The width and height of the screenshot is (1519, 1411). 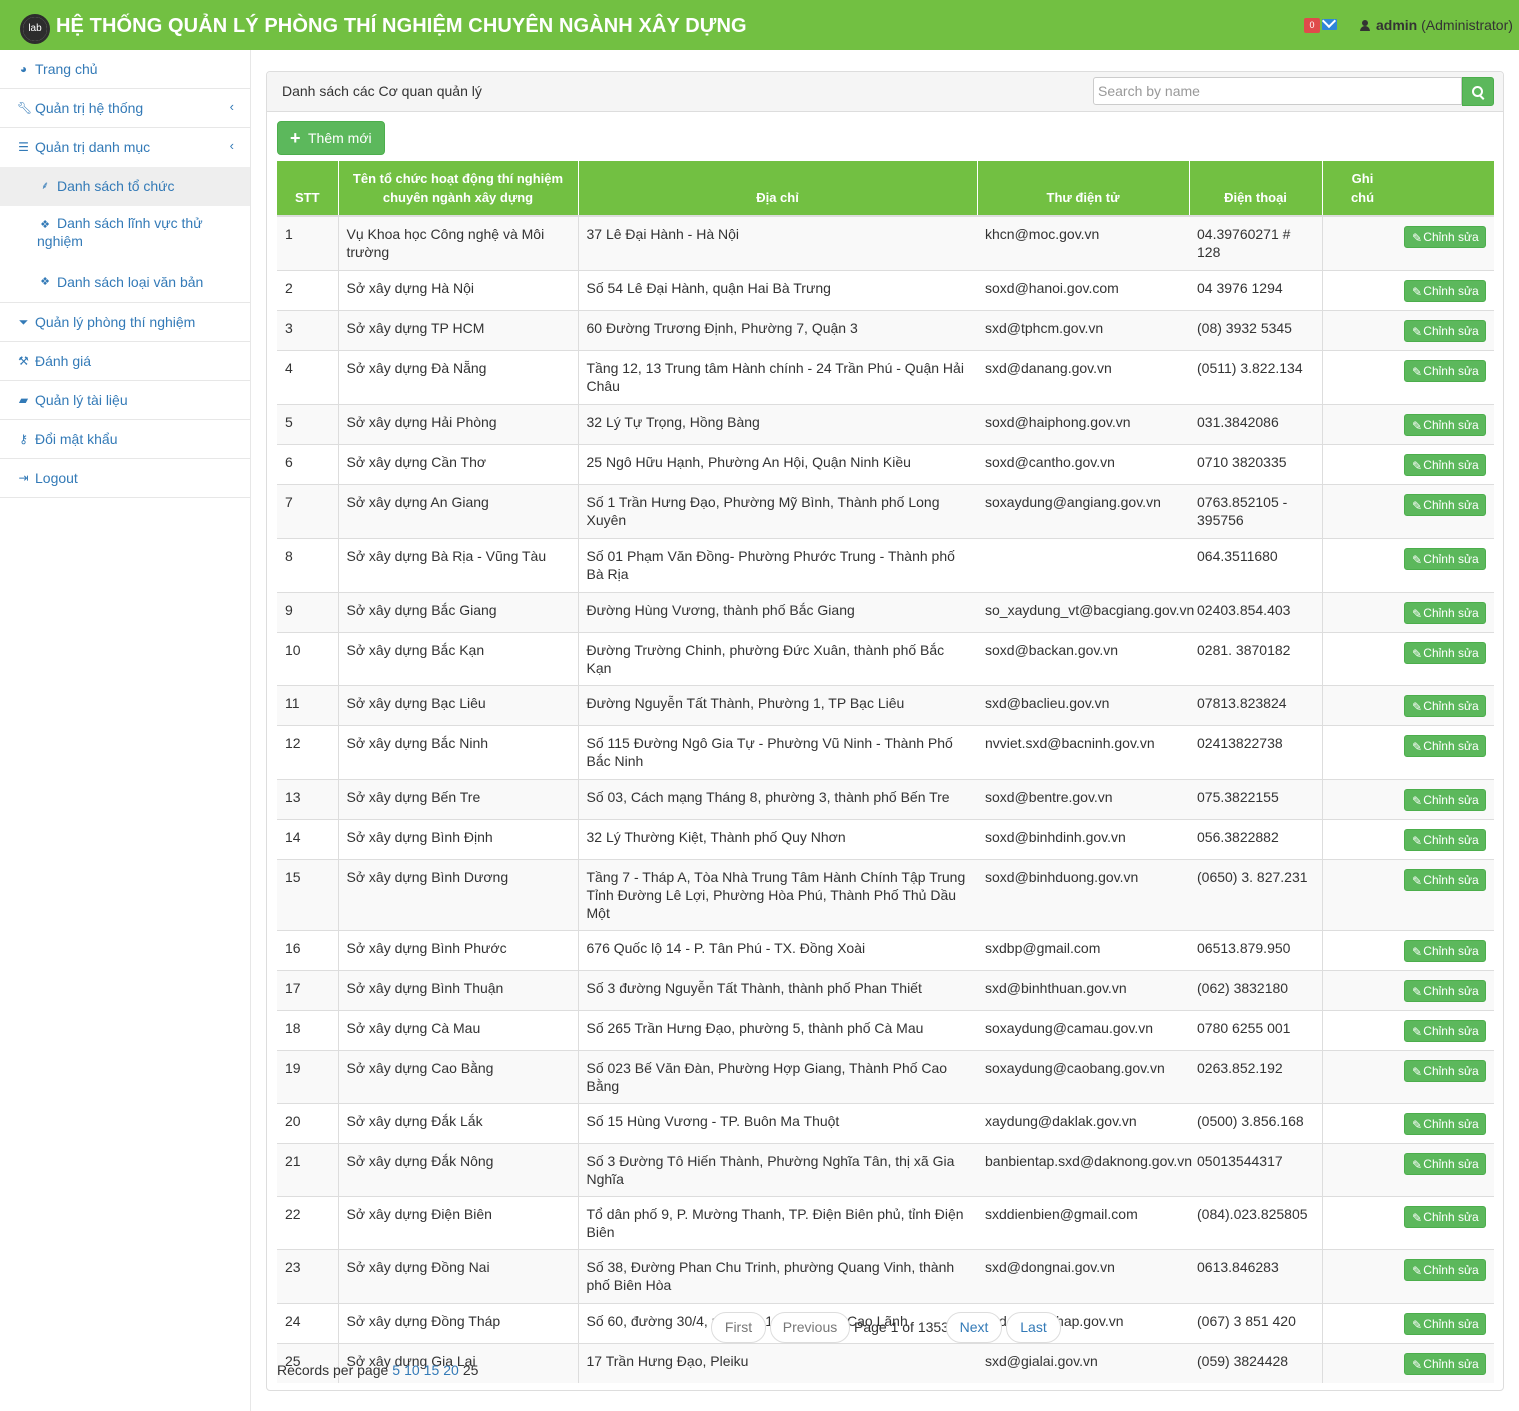 I want to click on per-page-option-10: 10, so click(x=412, y=1370).